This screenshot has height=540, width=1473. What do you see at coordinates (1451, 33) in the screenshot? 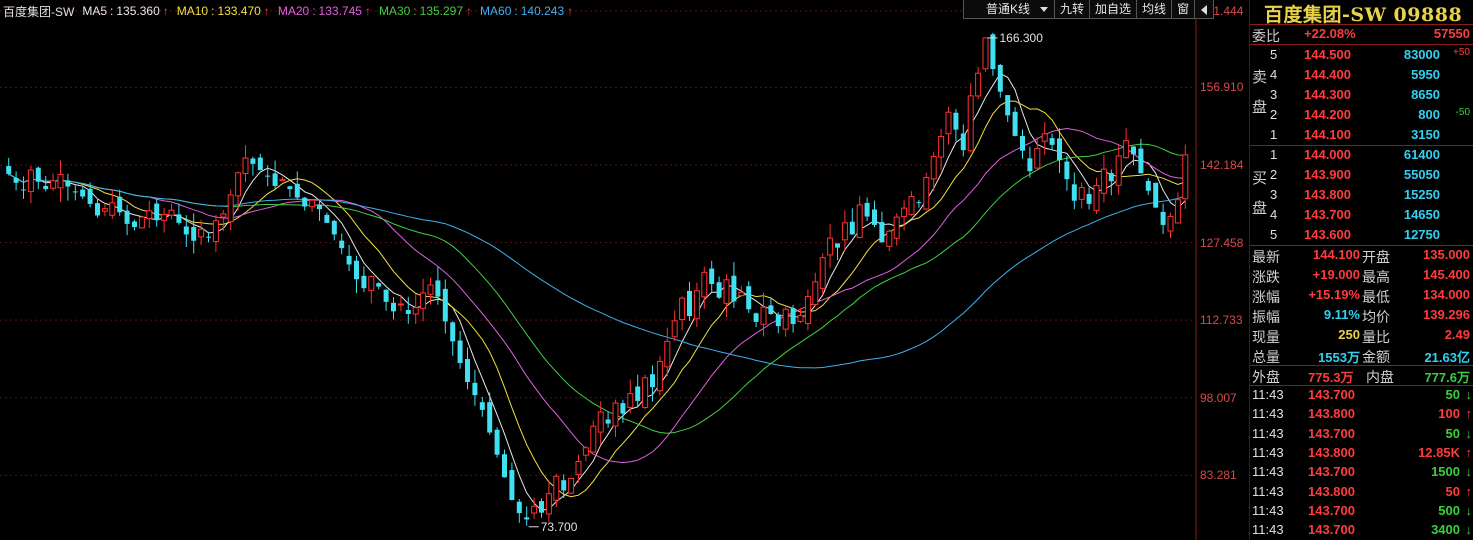
I see `weibi-diff: 57550` at bounding box center [1451, 33].